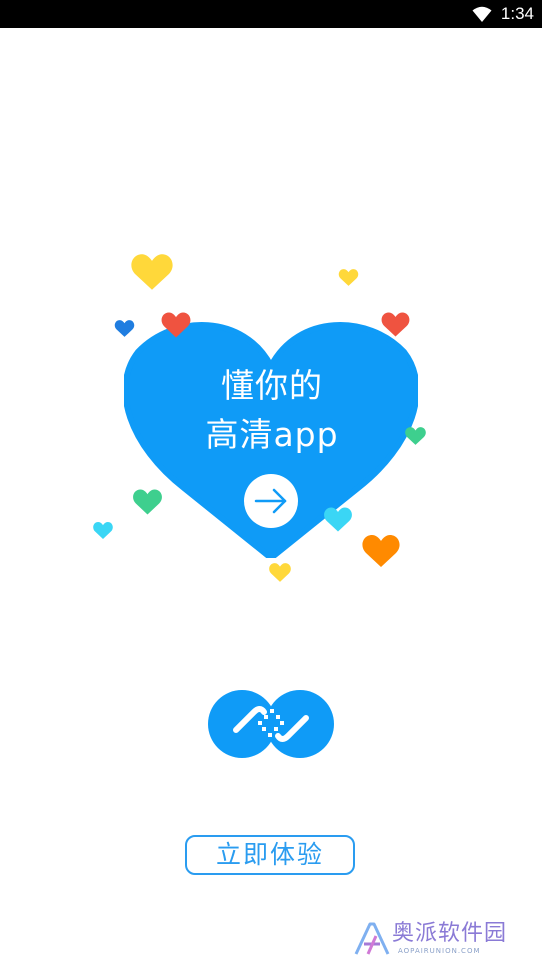 This screenshot has width=542, height=964. I want to click on status-bar: 1:34, so click(271, 14).